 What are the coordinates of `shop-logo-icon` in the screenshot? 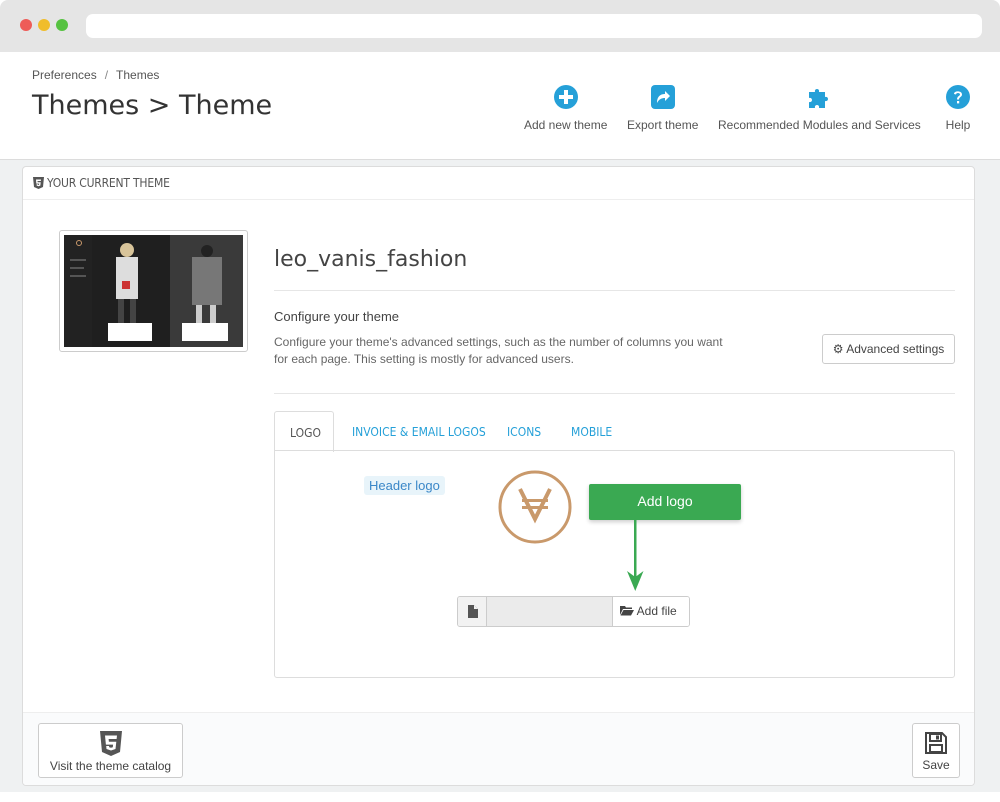 It's located at (535, 507).